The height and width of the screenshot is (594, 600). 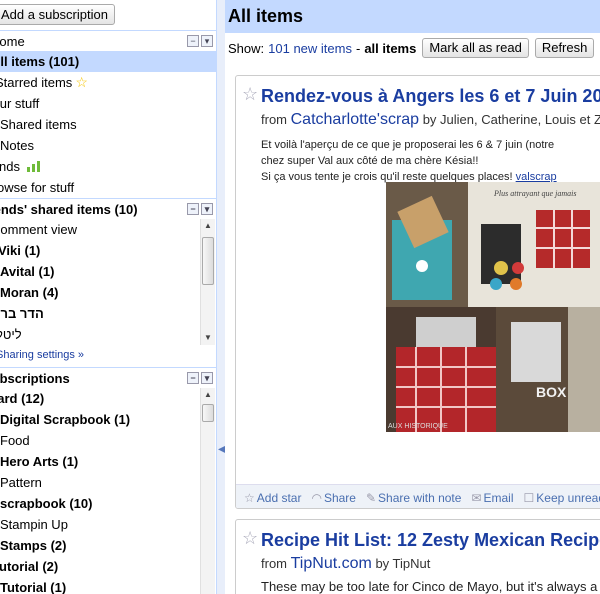 What do you see at coordinates (22, 313) in the screenshot?
I see `friend-label: הדר ברמן (4)` at bounding box center [22, 313].